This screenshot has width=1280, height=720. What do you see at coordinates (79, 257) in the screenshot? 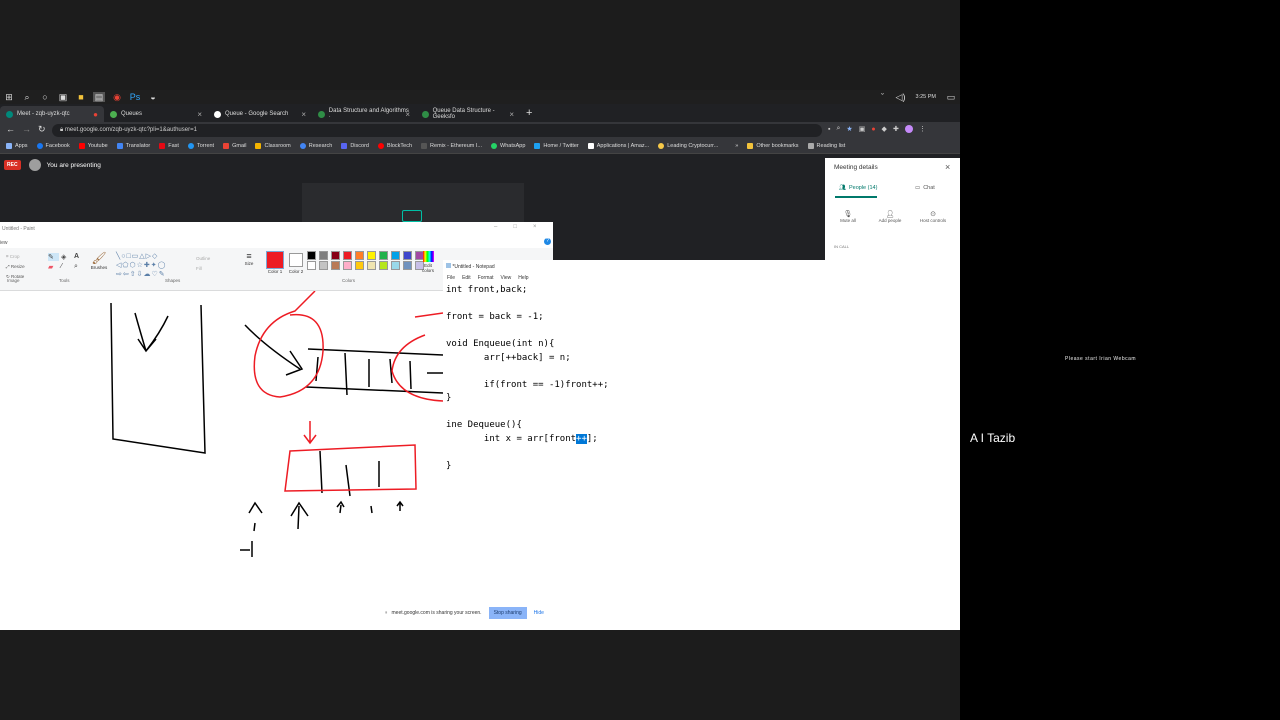
I see `text-icon: A` at bounding box center [79, 257].